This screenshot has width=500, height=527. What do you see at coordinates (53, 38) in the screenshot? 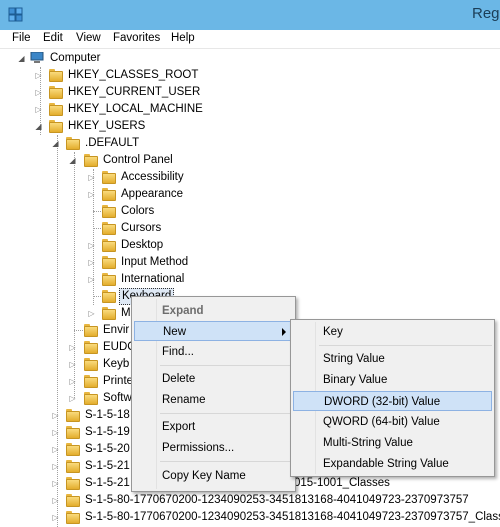
I see `menu-edit: Edit` at bounding box center [53, 38].